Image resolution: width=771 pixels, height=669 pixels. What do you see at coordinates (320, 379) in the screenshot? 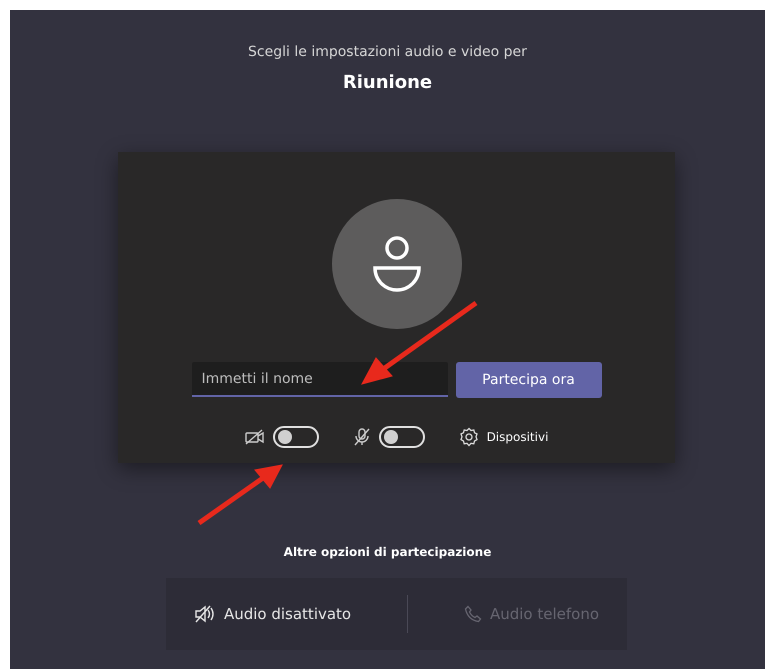
I see `name-field: Immetti il nome` at bounding box center [320, 379].